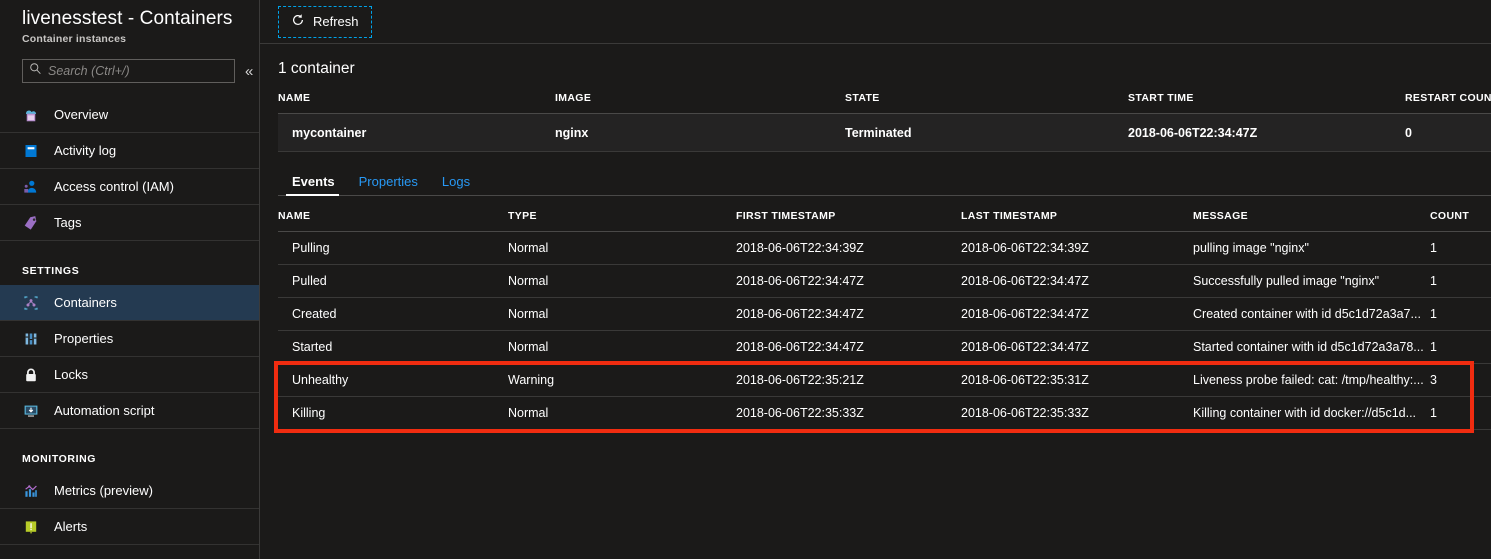  Describe the element at coordinates (1311, 214) in the screenshot. I see `col-header-message: MESSAGE` at that location.